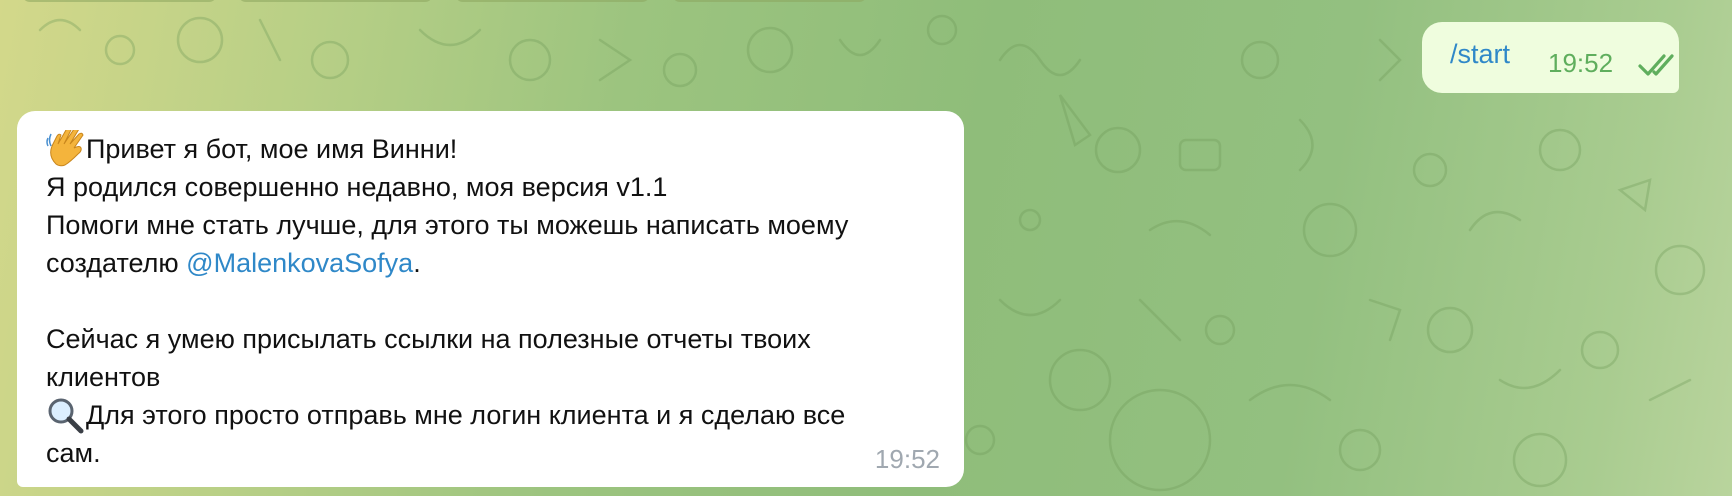  What do you see at coordinates (299, 263) in the screenshot?
I see `creator-mention-link: @MalenkovaSofya` at bounding box center [299, 263].